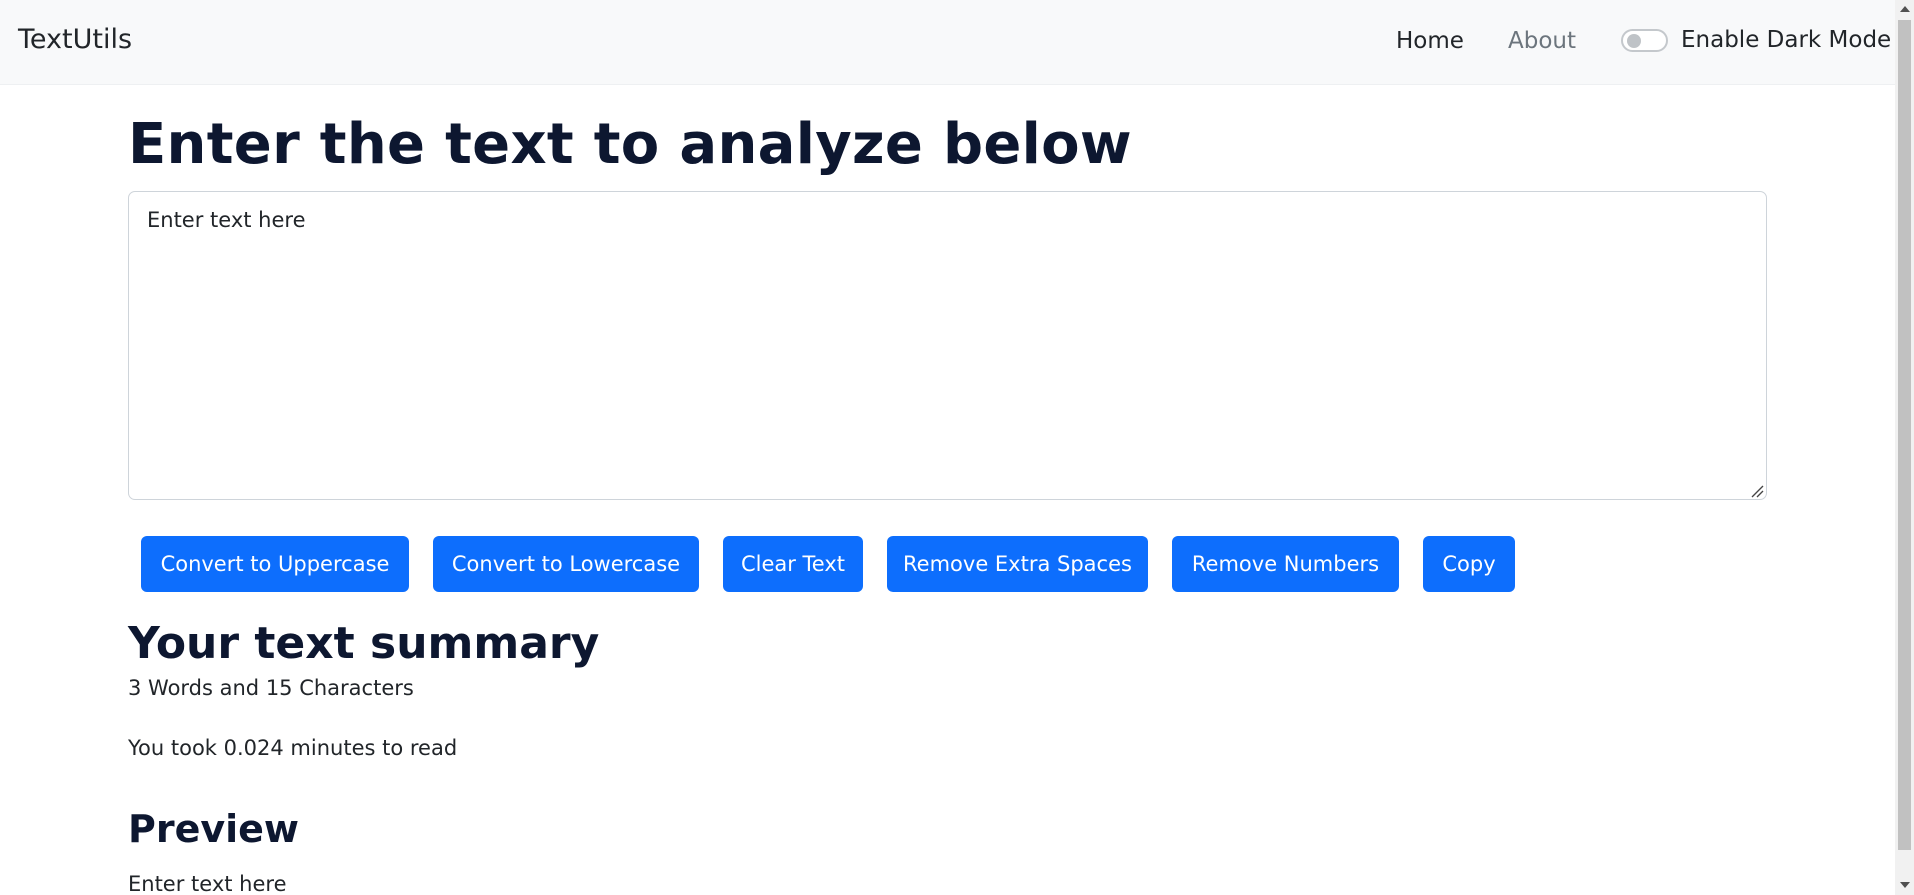  What do you see at coordinates (1017, 564) in the screenshot?
I see `remove-extra-spaces-button: Remove Extra Spaces` at bounding box center [1017, 564].